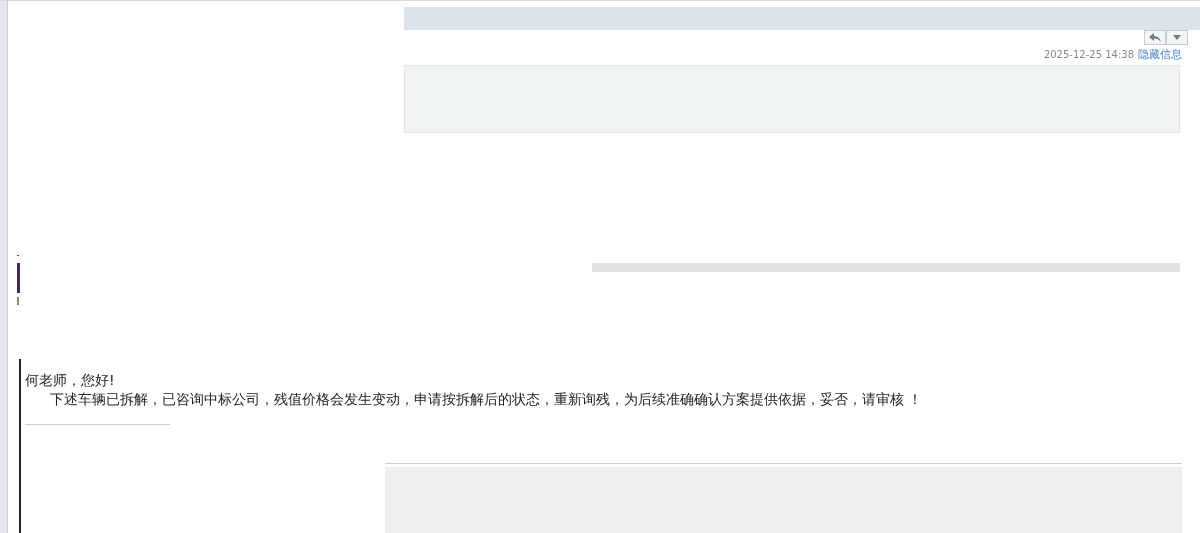  What do you see at coordinates (1155, 37) in the screenshot?
I see `reply-icon` at bounding box center [1155, 37].